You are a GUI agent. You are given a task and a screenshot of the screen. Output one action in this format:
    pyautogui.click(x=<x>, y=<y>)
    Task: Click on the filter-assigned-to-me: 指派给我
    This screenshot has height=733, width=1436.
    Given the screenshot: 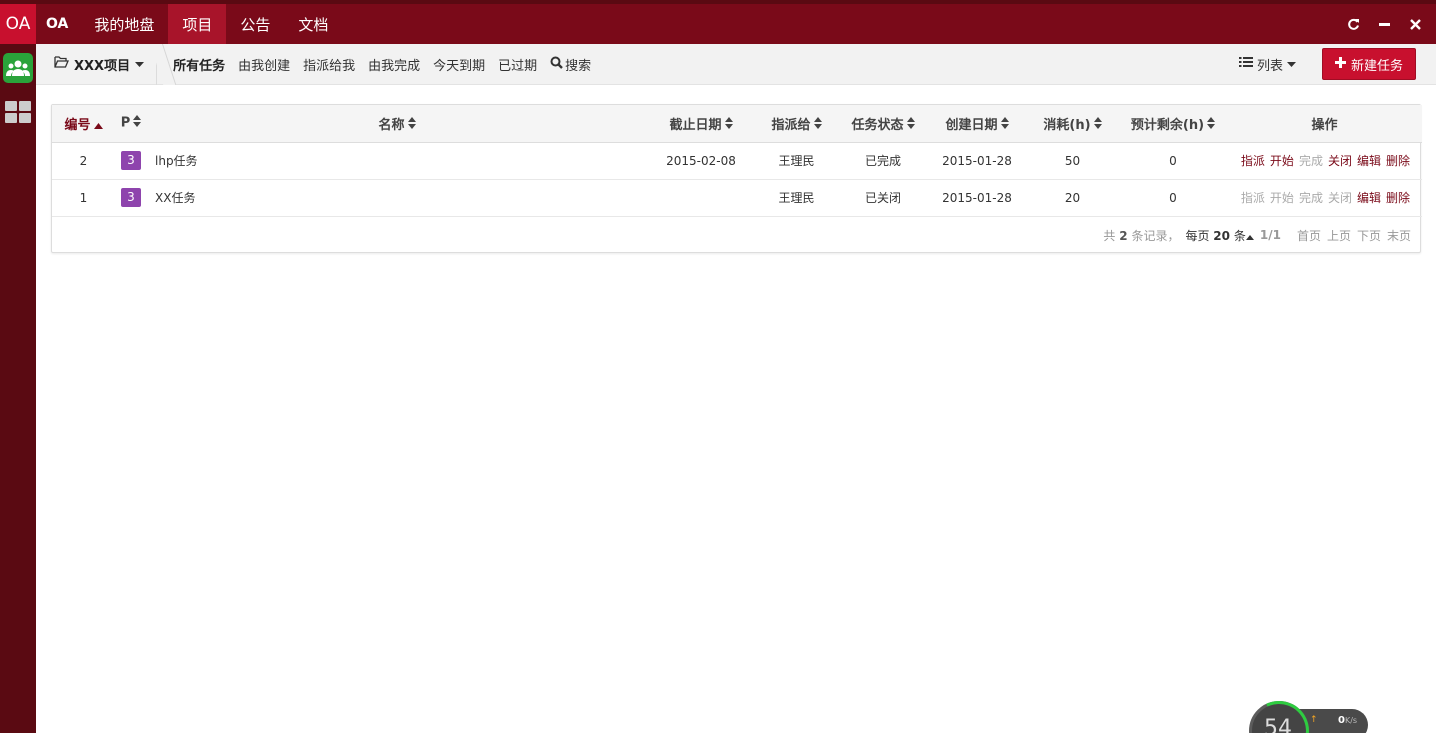 What is the action you would take?
    pyautogui.click(x=329, y=64)
    